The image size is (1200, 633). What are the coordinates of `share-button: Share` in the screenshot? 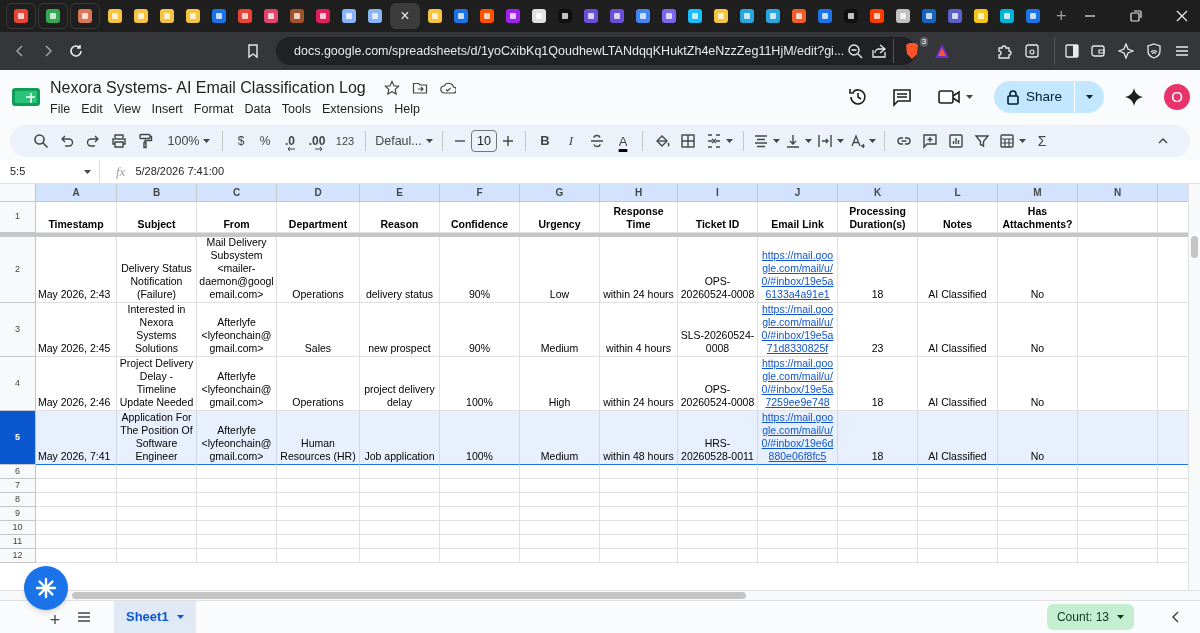 It's located at (1048, 97).